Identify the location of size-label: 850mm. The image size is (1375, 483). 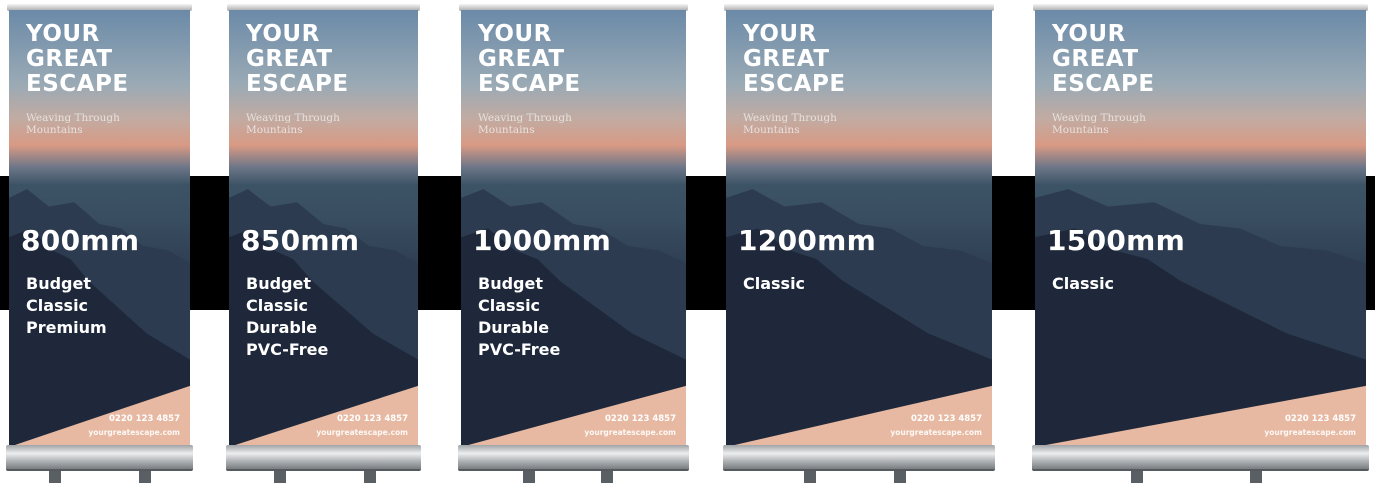
(300, 240).